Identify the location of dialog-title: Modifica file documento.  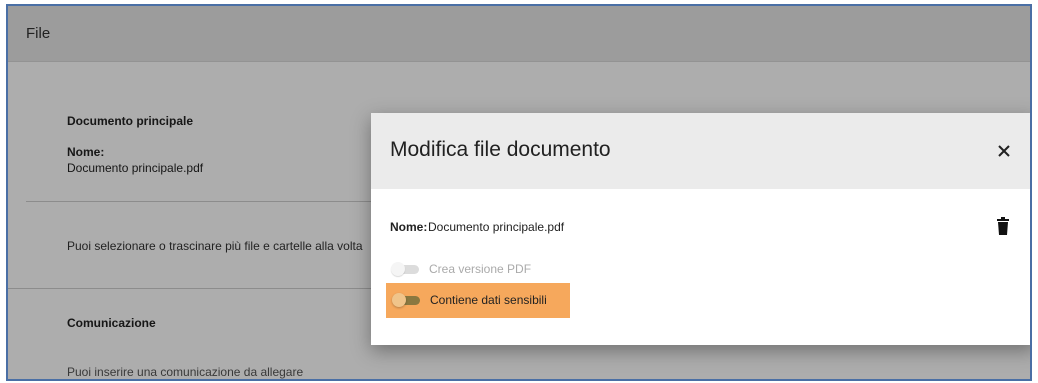
(500, 149).